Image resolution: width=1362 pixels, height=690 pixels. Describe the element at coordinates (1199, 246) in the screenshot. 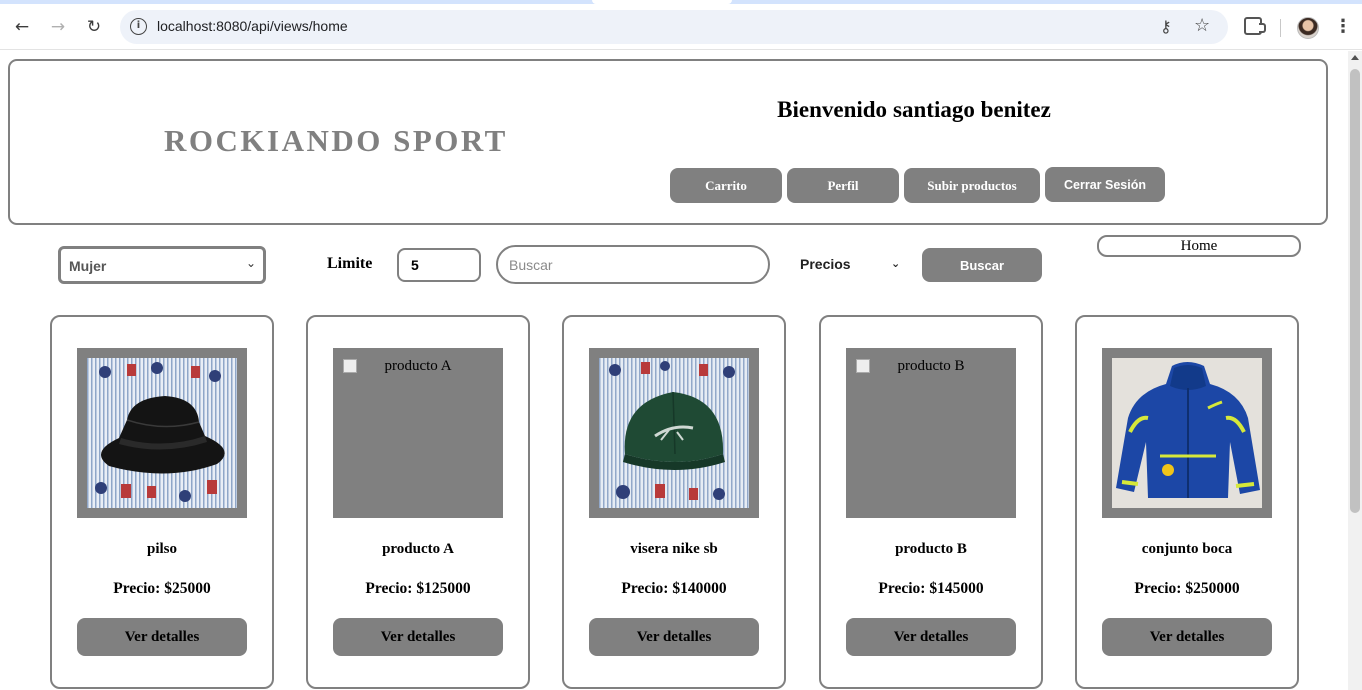

I see `home-button: Home` at that location.